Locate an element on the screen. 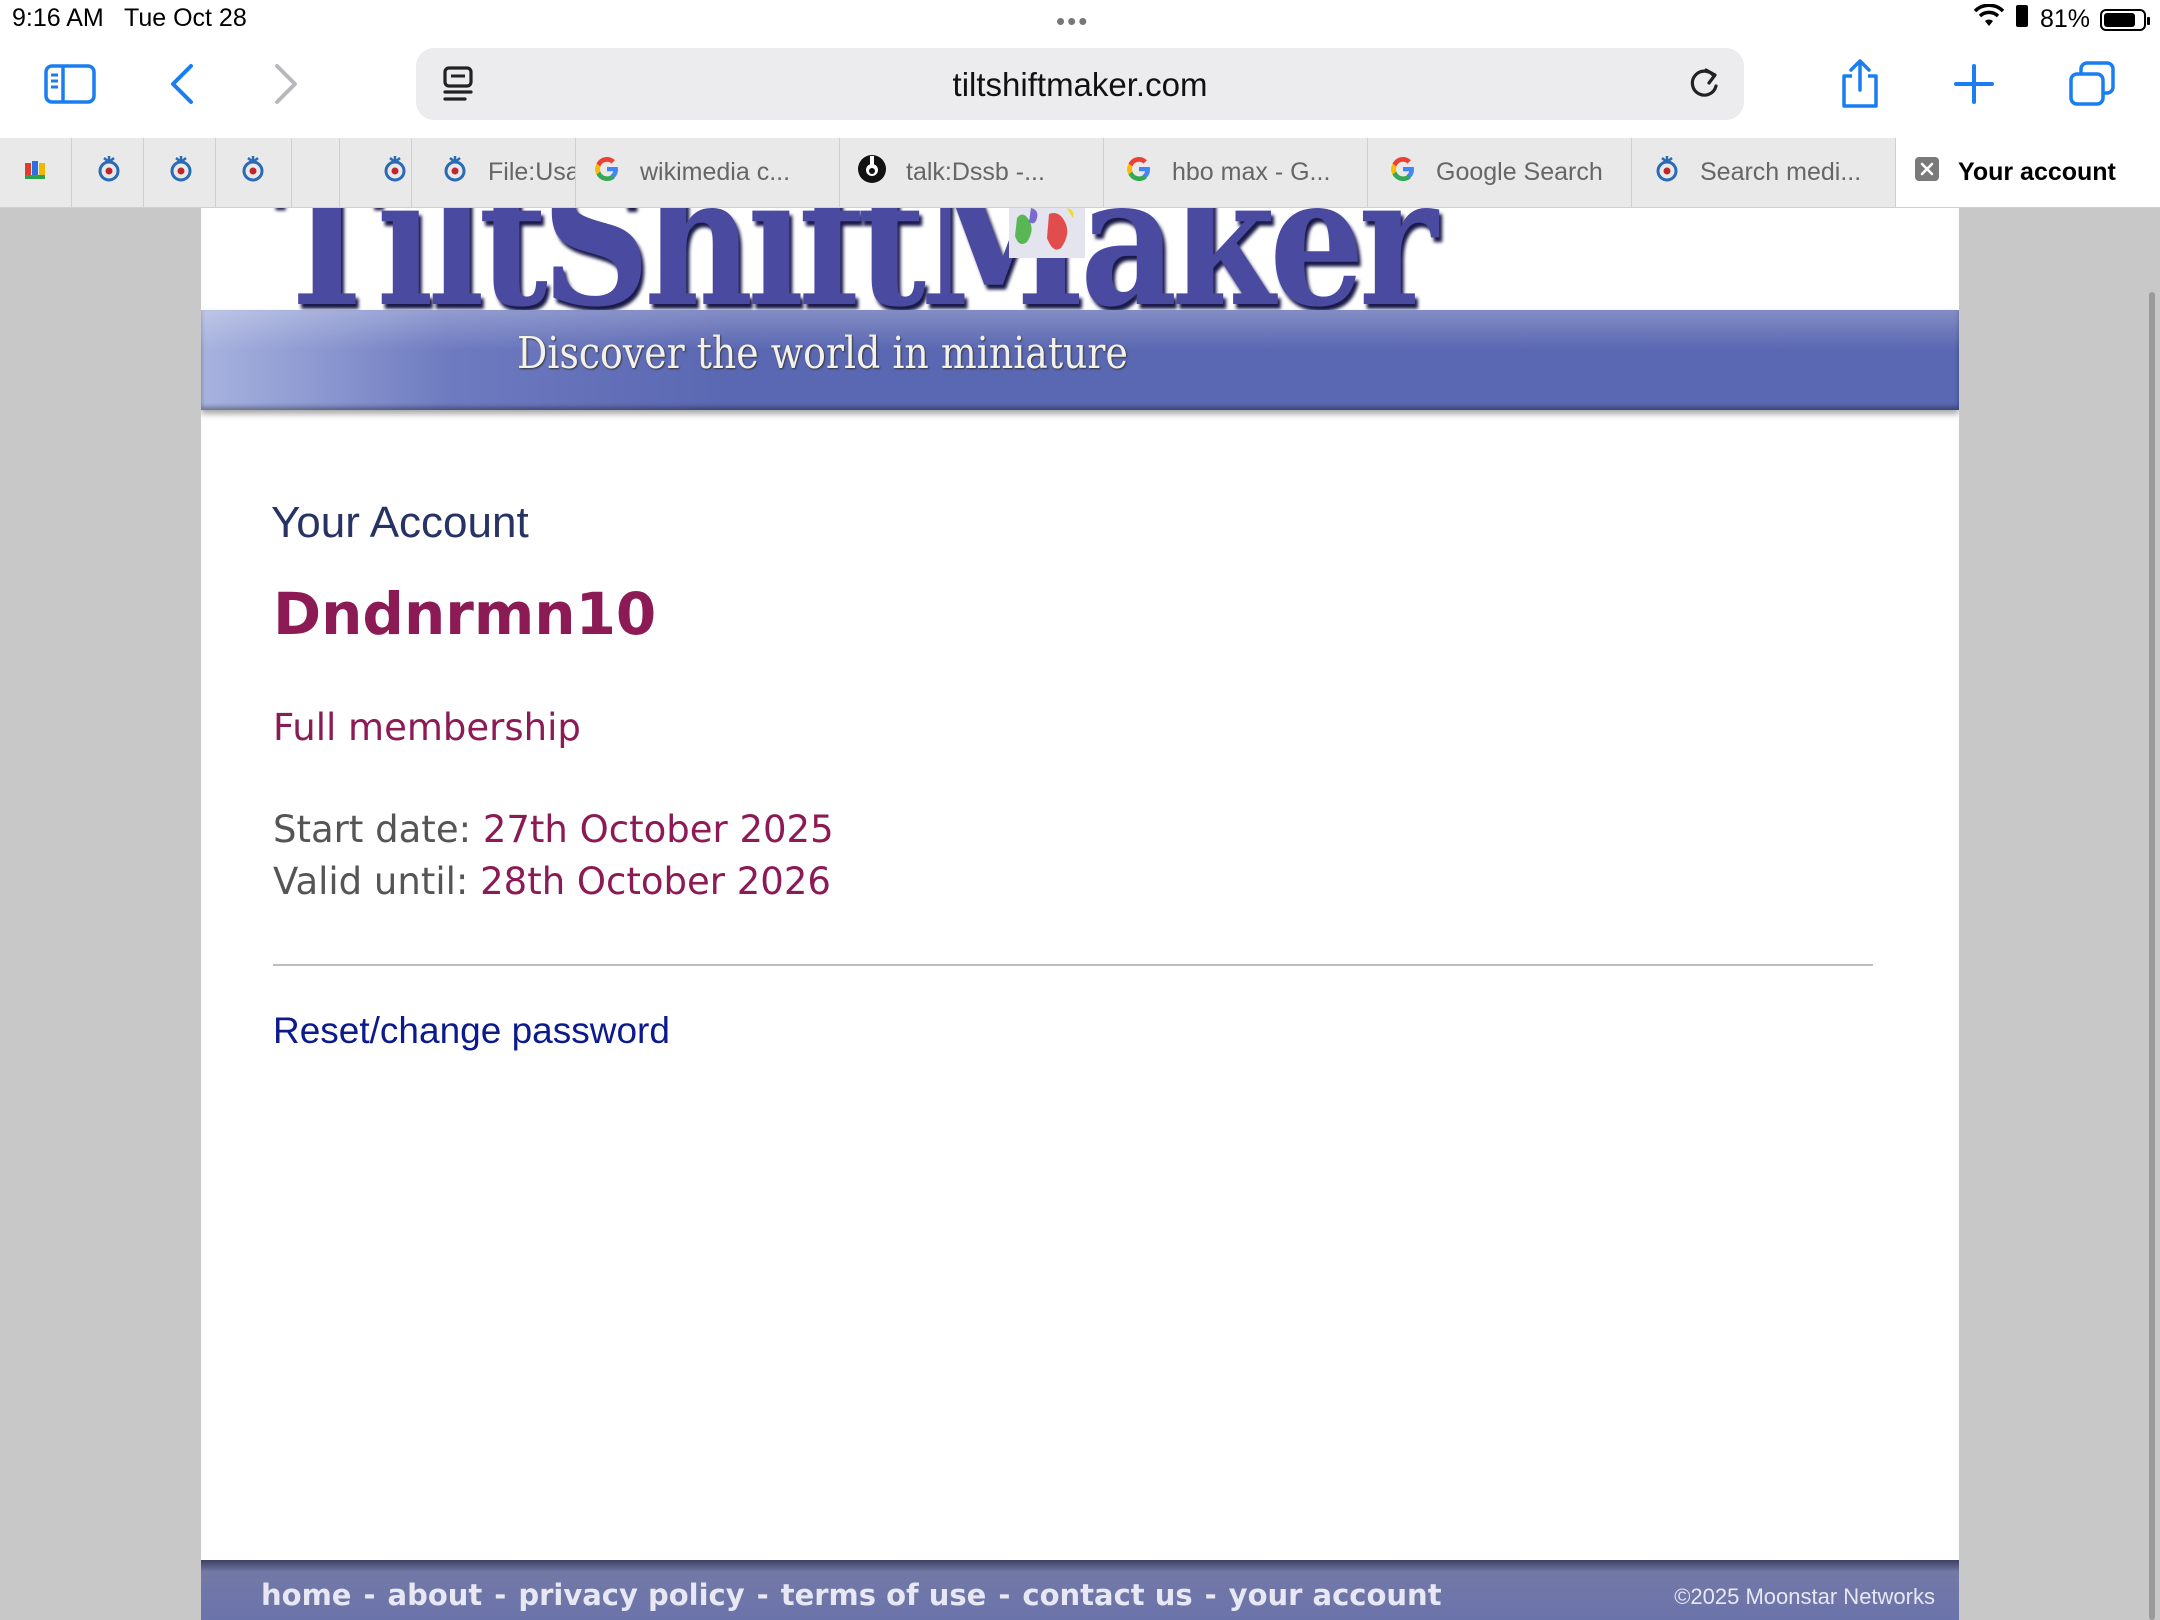  orientation-lock-icon is located at coordinates (2022, 19).